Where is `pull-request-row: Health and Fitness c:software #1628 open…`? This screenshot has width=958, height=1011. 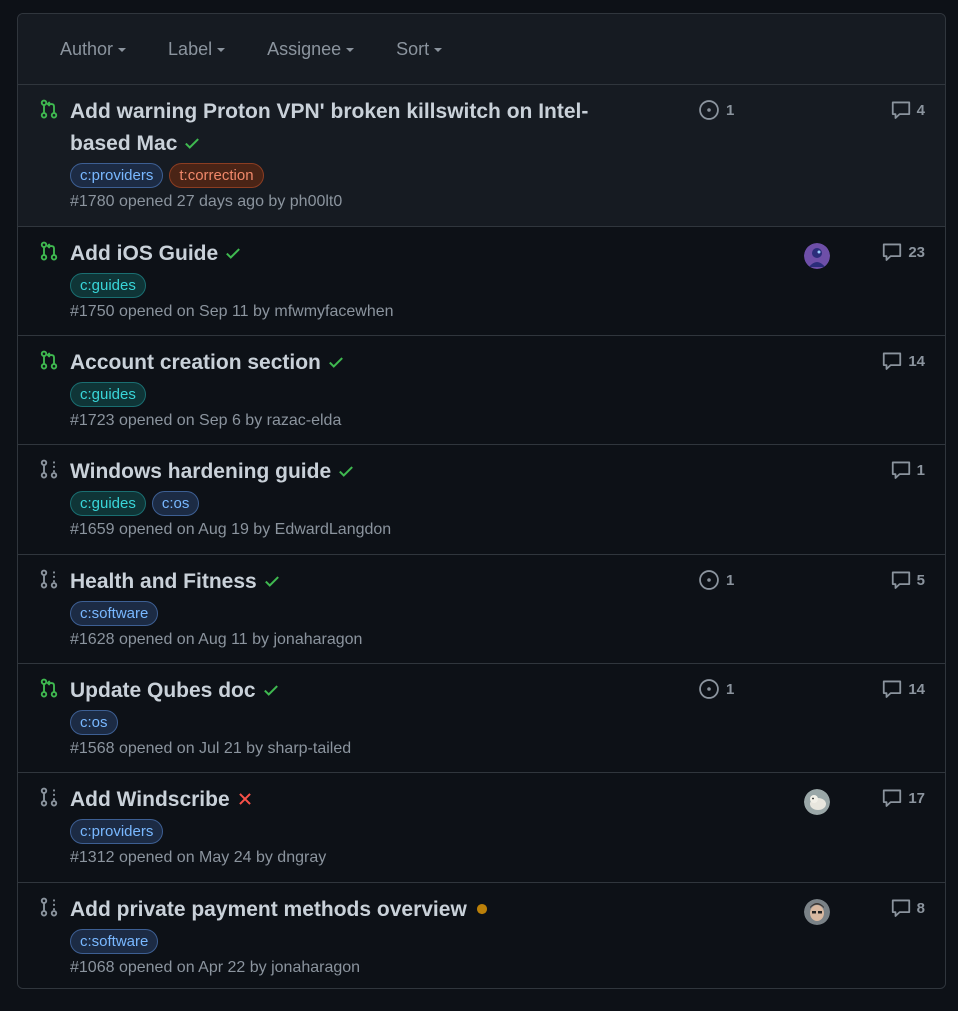 pull-request-row: Health and Fitness c:software #1628 open… is located at coordinates (481, 609).